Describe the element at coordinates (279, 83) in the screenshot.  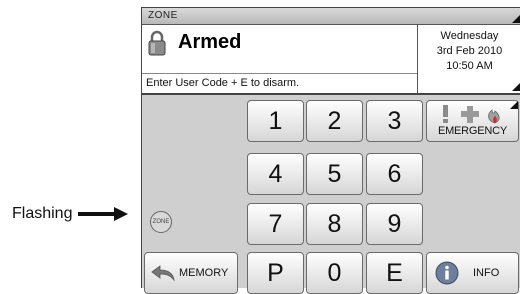
I see `disarm-instruction: Enter User Code + E to disarm.` at that location.